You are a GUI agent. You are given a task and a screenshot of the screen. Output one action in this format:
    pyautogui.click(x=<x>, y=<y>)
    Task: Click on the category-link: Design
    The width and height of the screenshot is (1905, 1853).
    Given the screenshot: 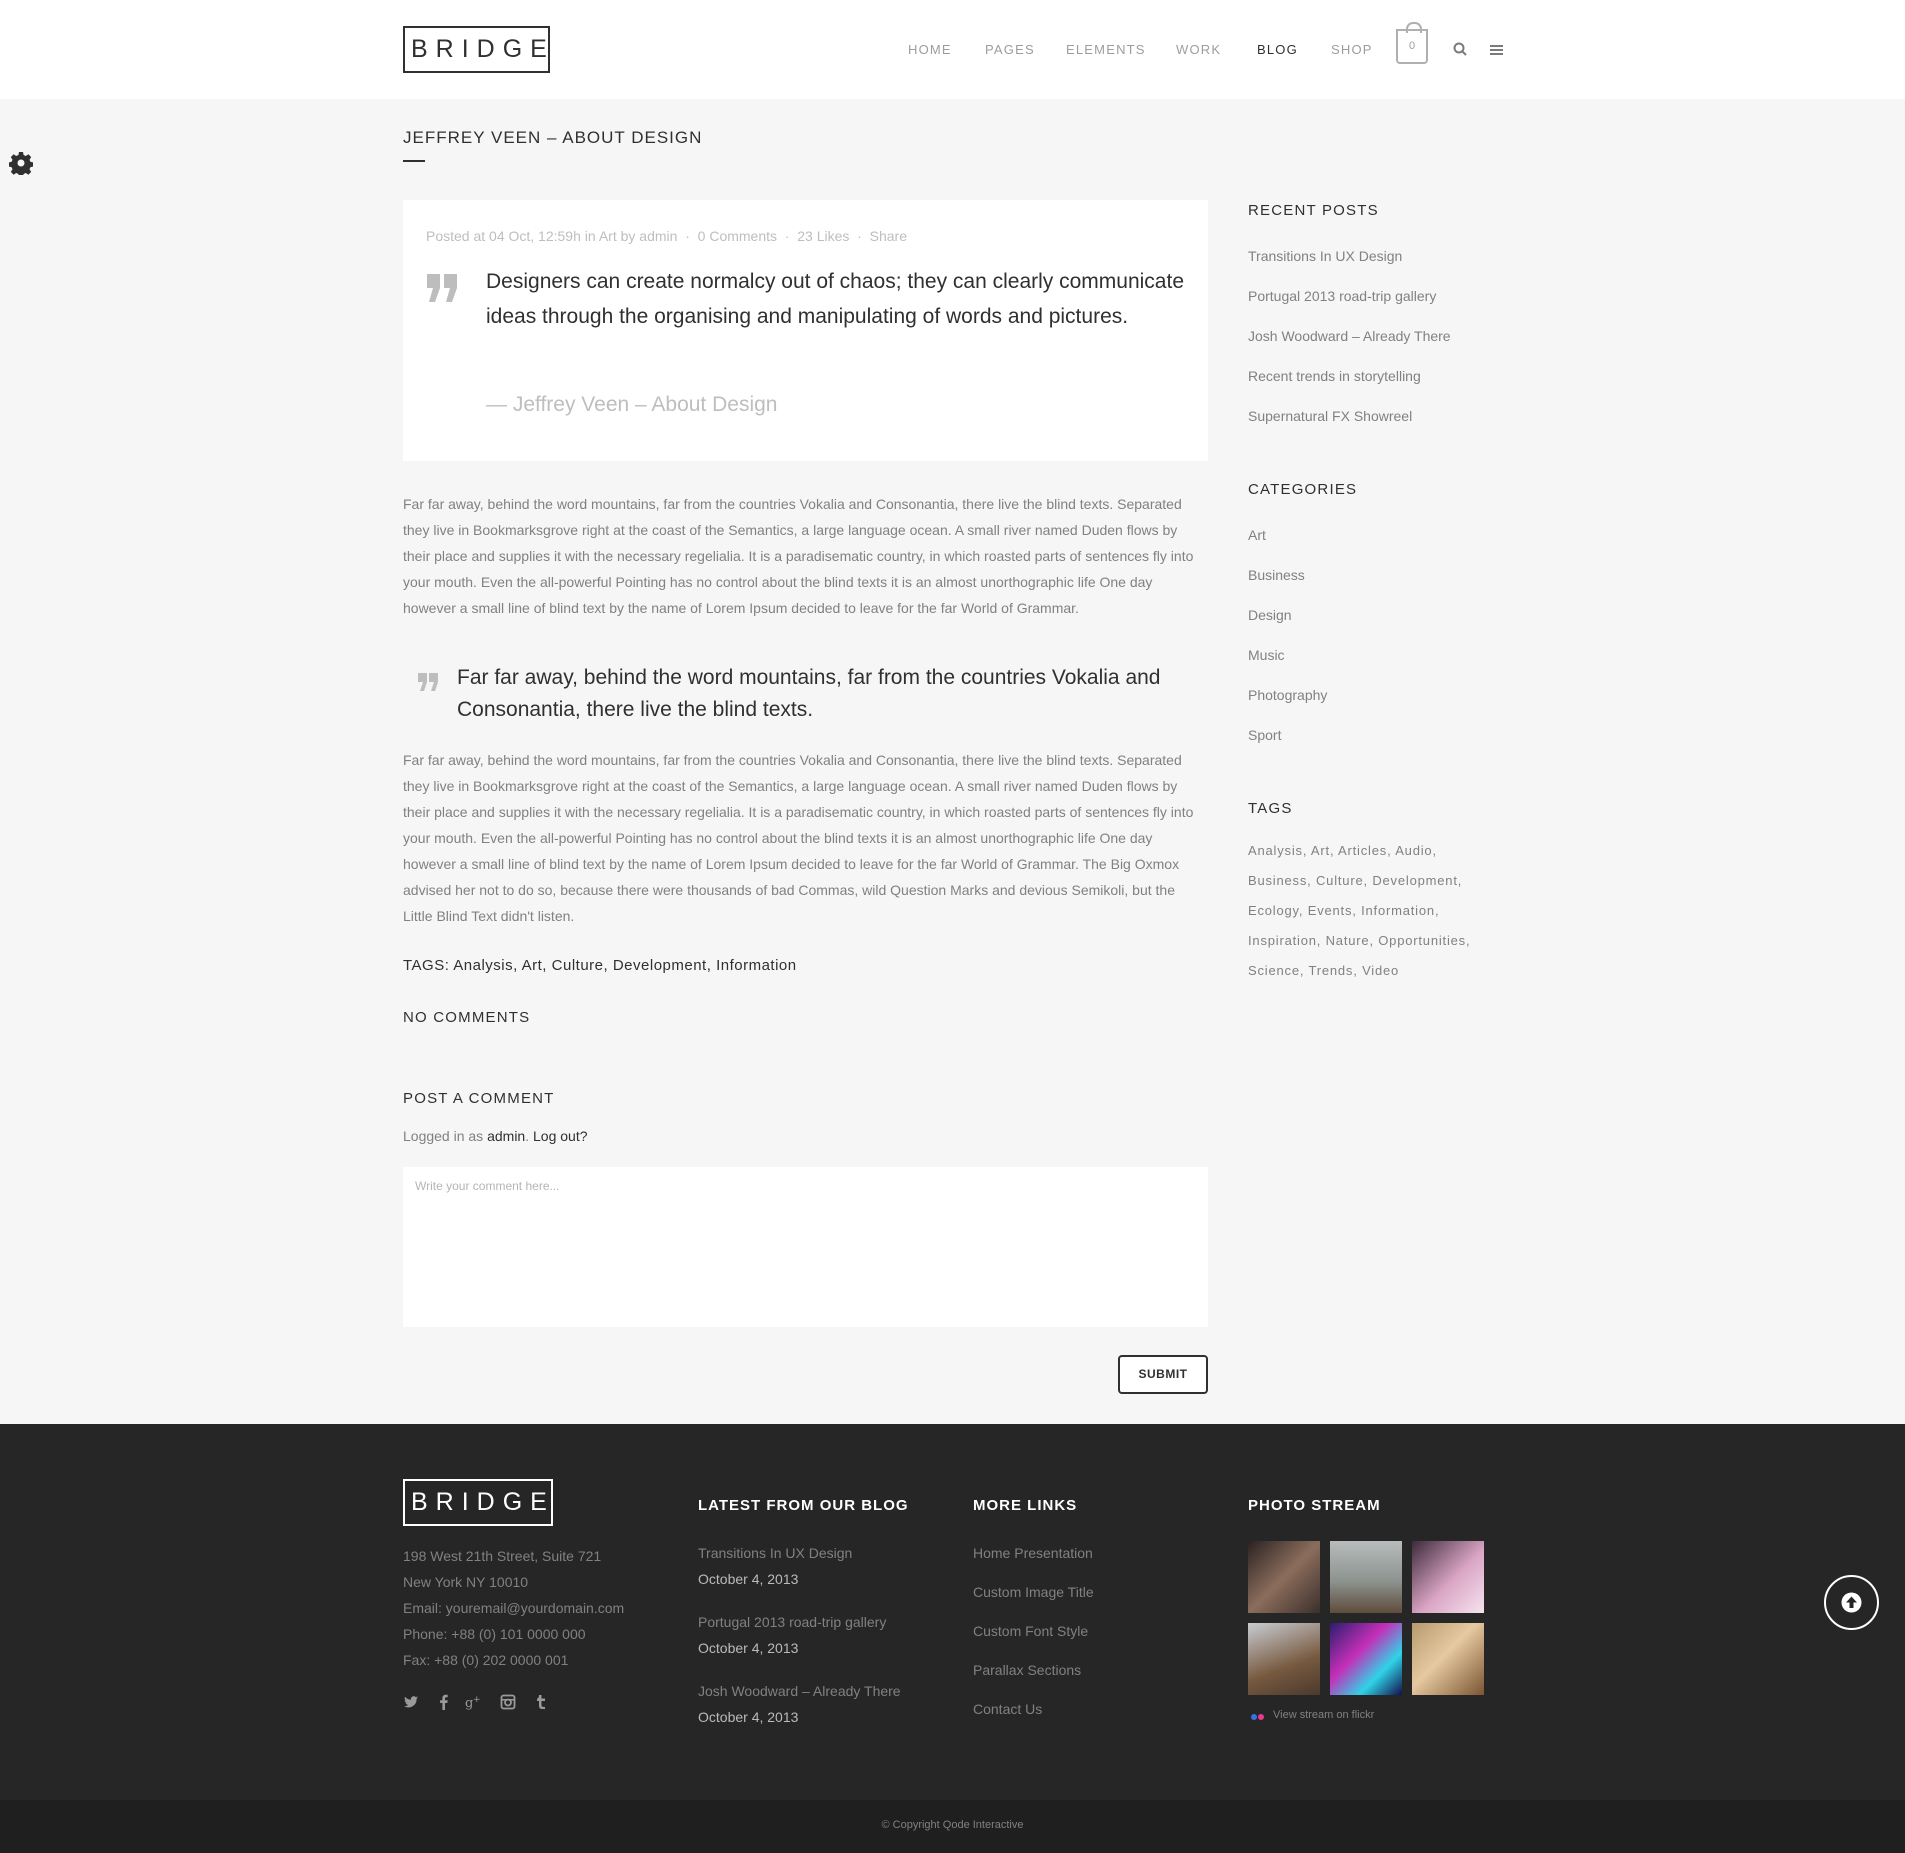 What is the action you would take?
    pyautogui.click(x=1270, y=615)
    